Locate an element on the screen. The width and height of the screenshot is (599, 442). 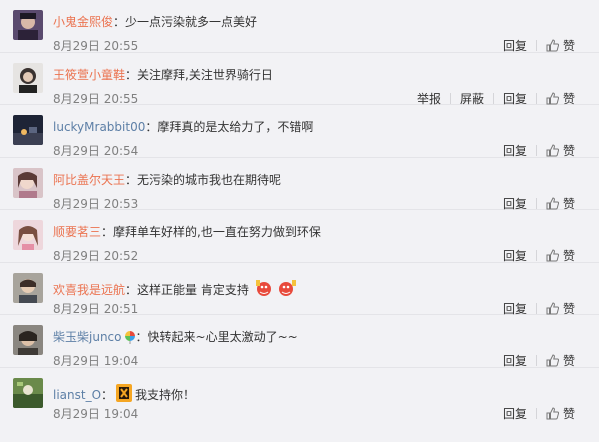
block-button: 屏蔽 is located at coordinates (472, 98).